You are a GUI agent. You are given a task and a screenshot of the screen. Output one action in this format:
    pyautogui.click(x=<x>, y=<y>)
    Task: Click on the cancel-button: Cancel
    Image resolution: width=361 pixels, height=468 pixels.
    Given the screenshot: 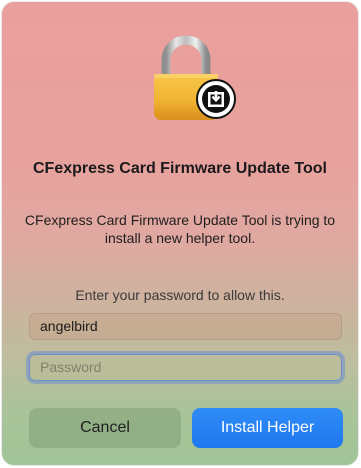 What is the action you would take?
    pyautogui.click(x=105, y=428)
    